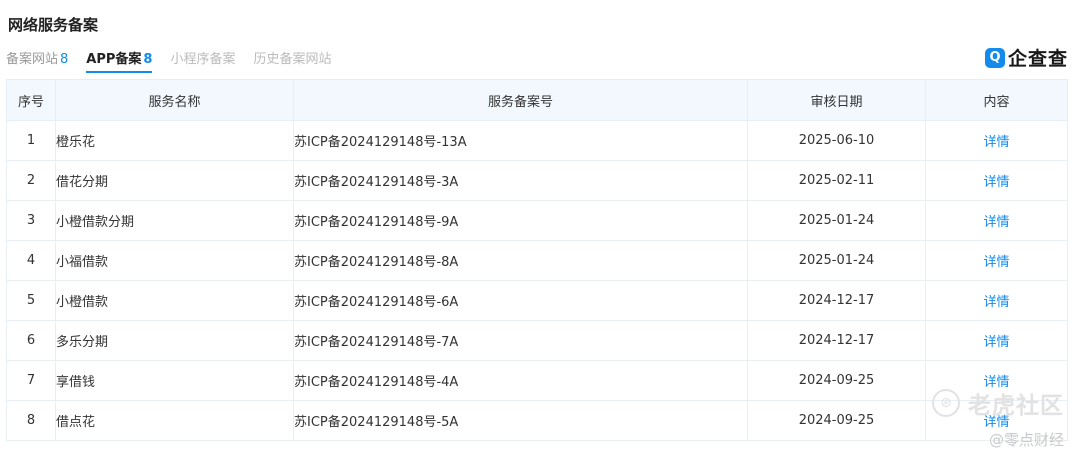 The width and height of the screenshot is (1080, 464). I want to click on service-name: 借点花, so click(174, 420).